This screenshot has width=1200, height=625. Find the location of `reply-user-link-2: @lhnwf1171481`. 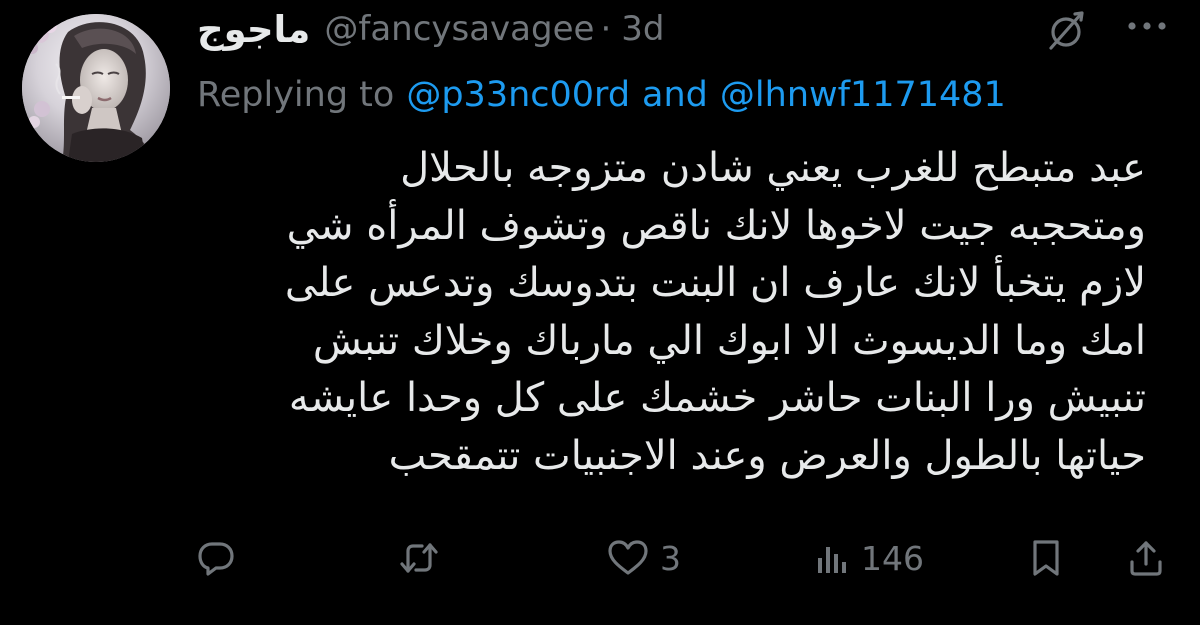

reply-user-link-2: @lhnwf1171481 is located at coordinates (863, 95).